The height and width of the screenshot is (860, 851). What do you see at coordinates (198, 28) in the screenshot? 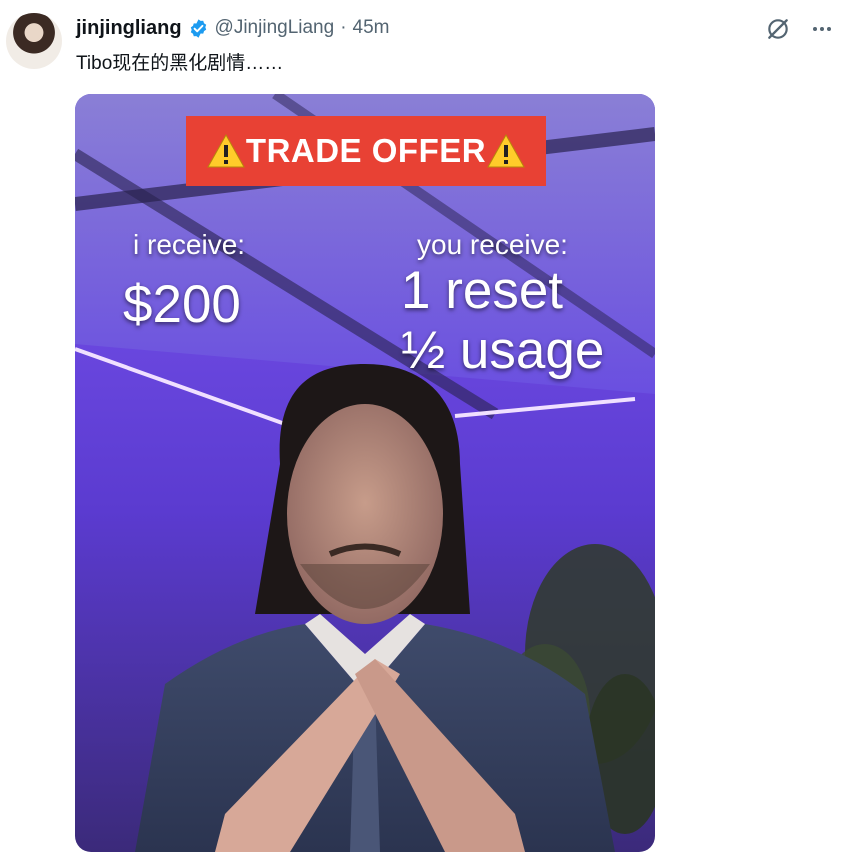
I see `verified-badge-icon` at bounding box center [198, 28].